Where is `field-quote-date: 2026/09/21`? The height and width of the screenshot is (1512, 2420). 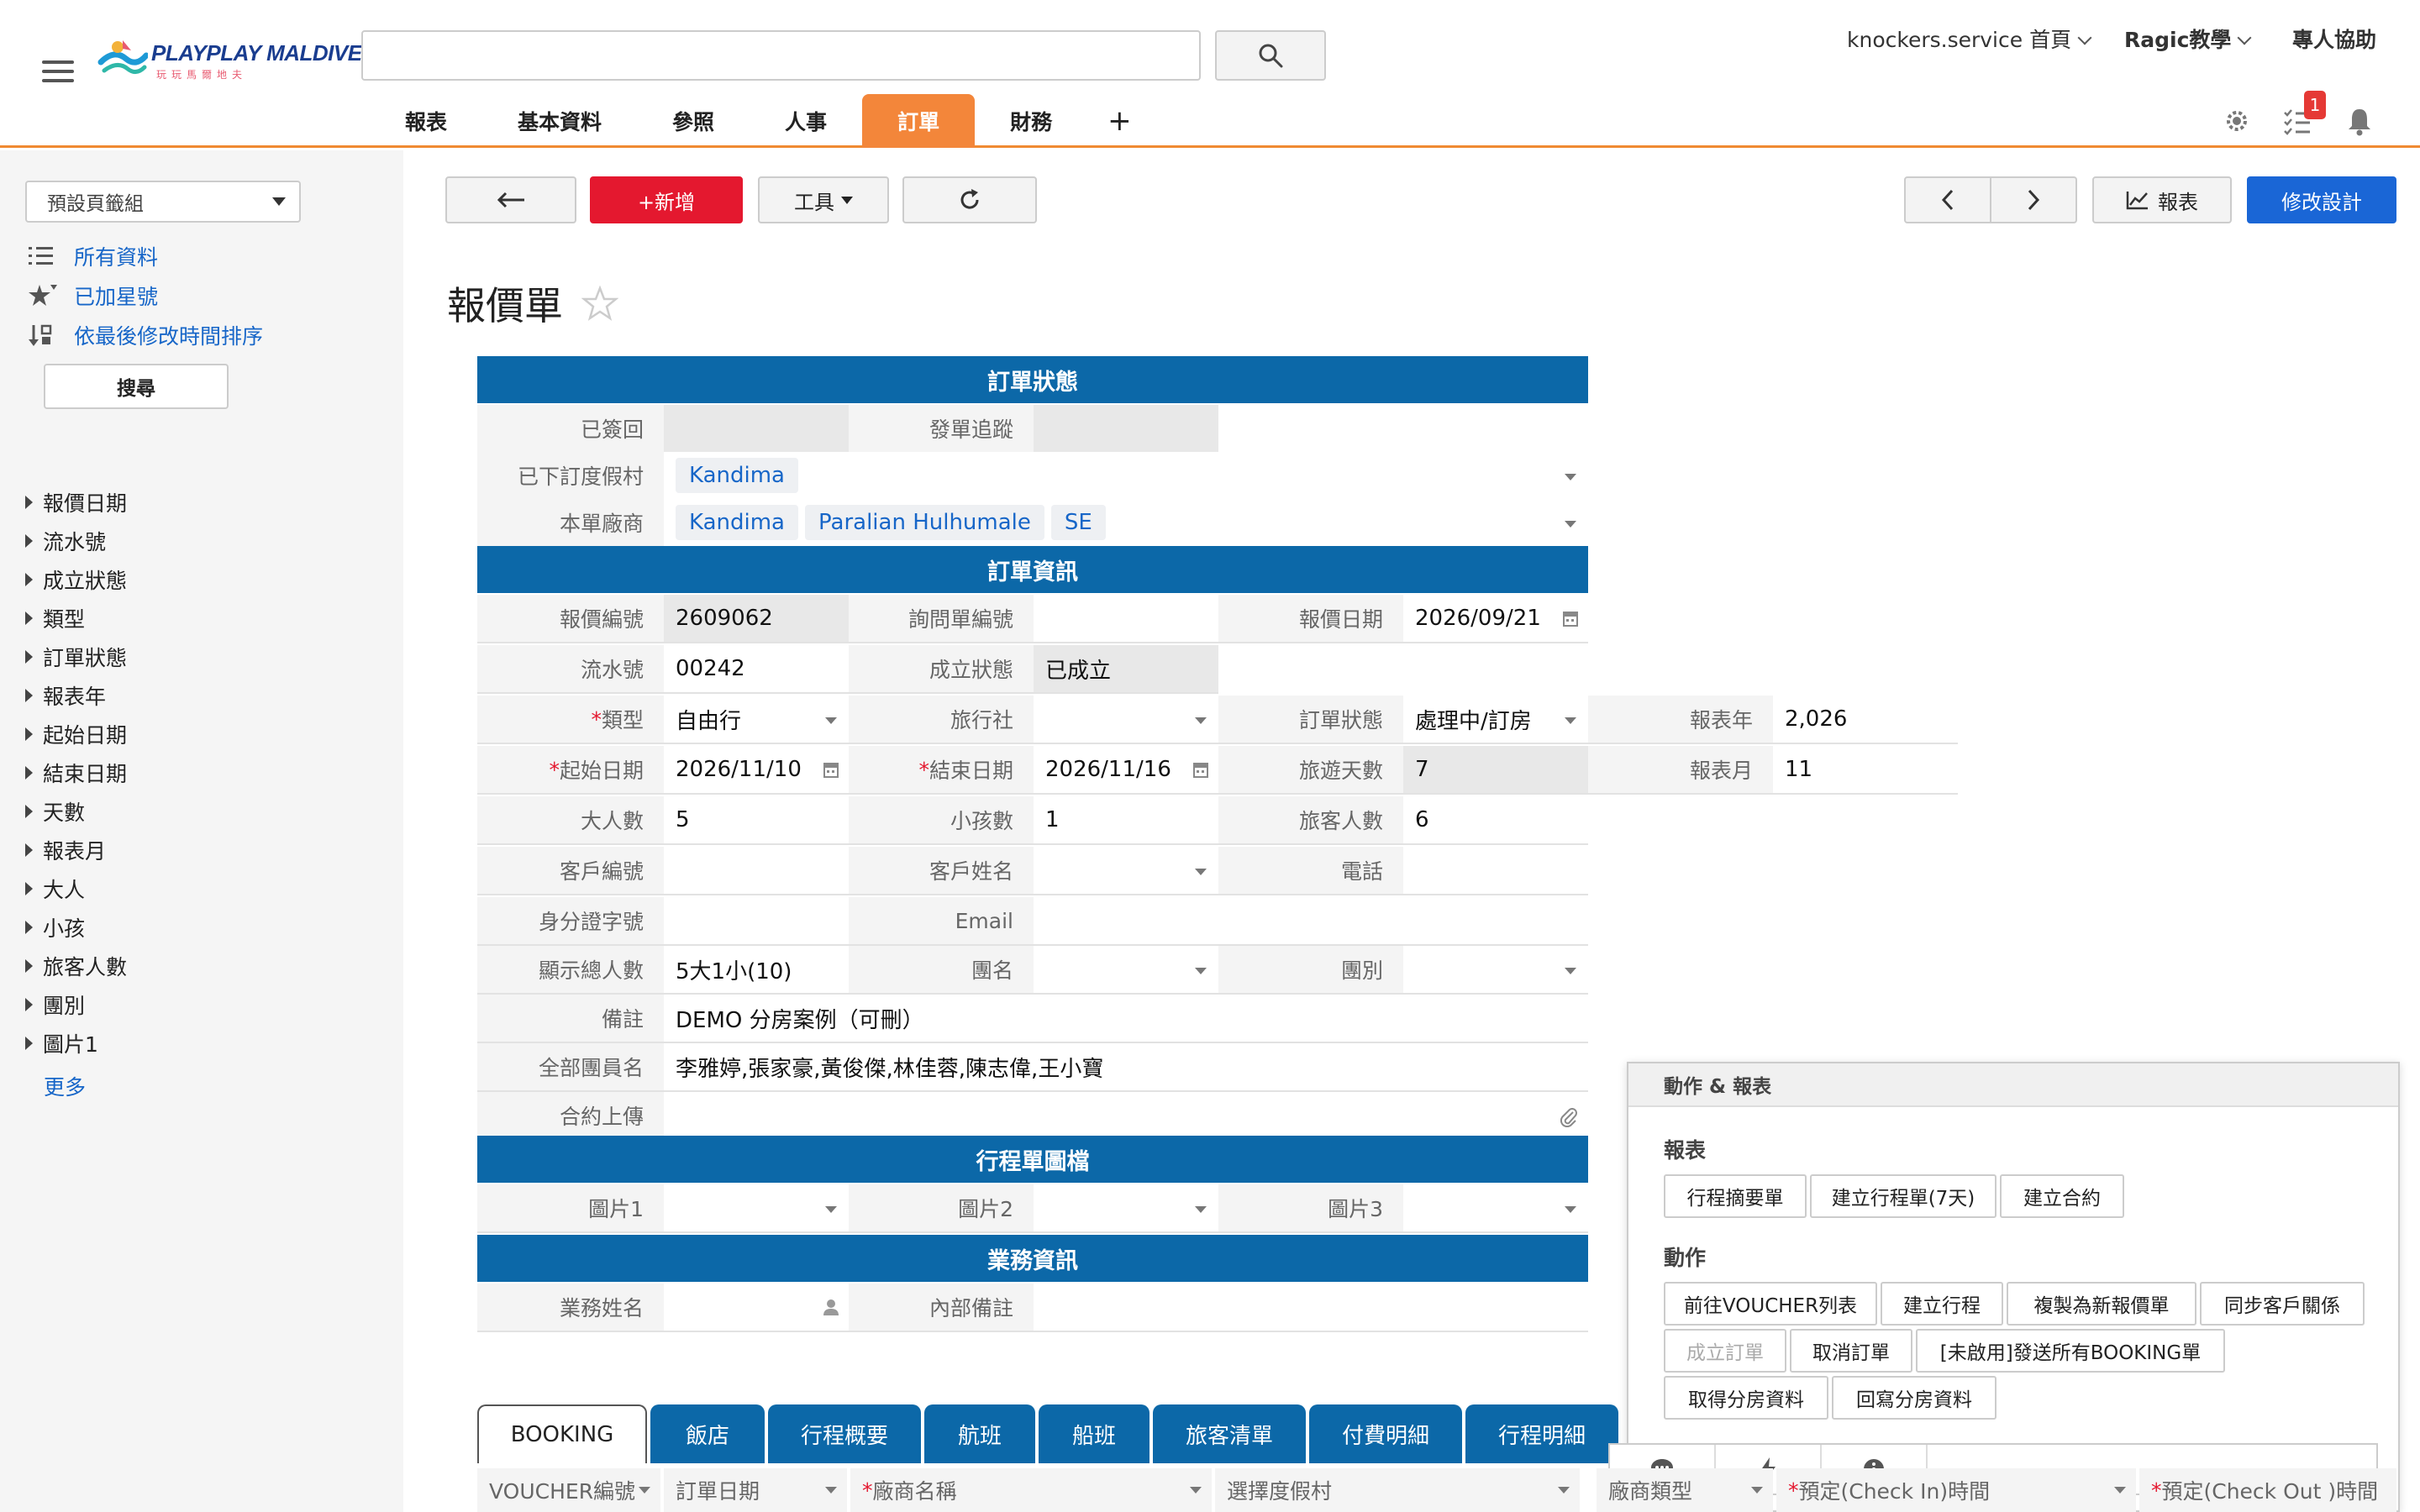 field-quote-date: 2026/09/21 is located at coordinates (1496, 619).